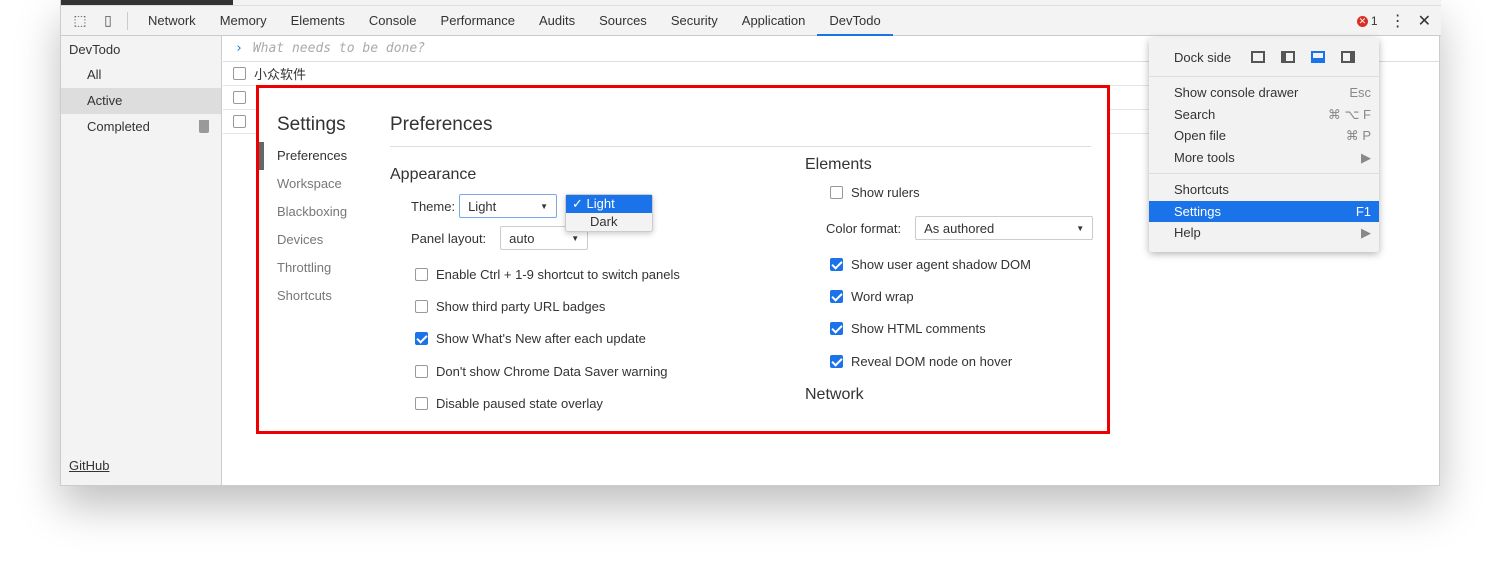  Describe the element at coordinates (314, 156) in the screenshot. I see `settings-nav-preferences: Preferences` at that location.